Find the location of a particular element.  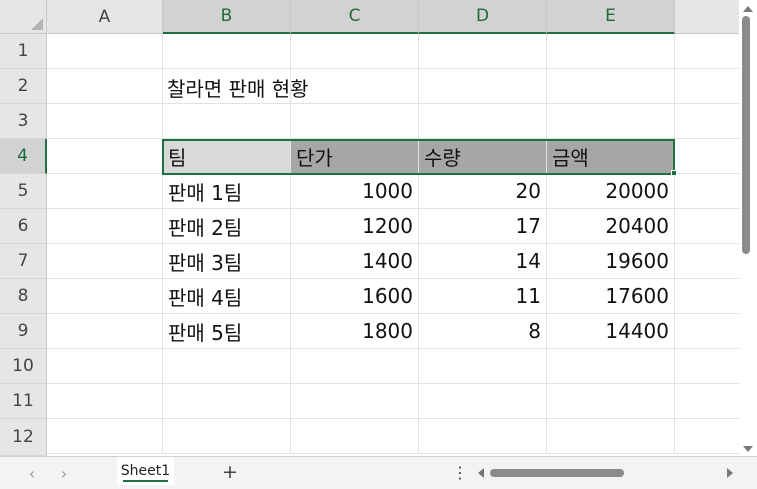

cell-amount: 20000 is located at coordinates (611, 191).